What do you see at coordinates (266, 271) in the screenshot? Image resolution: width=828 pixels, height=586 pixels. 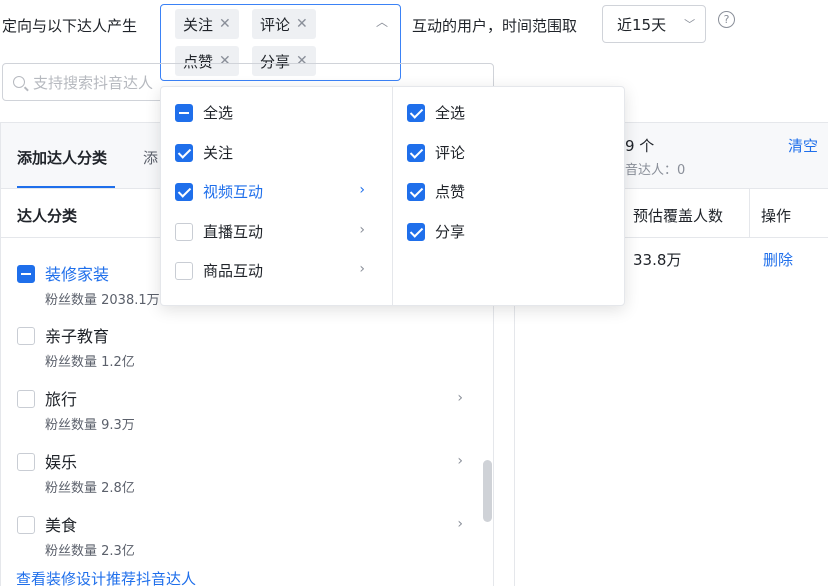 I see `dropdown-option-product-interaction: 商品互动 ›` at bounding box center [266, 271].